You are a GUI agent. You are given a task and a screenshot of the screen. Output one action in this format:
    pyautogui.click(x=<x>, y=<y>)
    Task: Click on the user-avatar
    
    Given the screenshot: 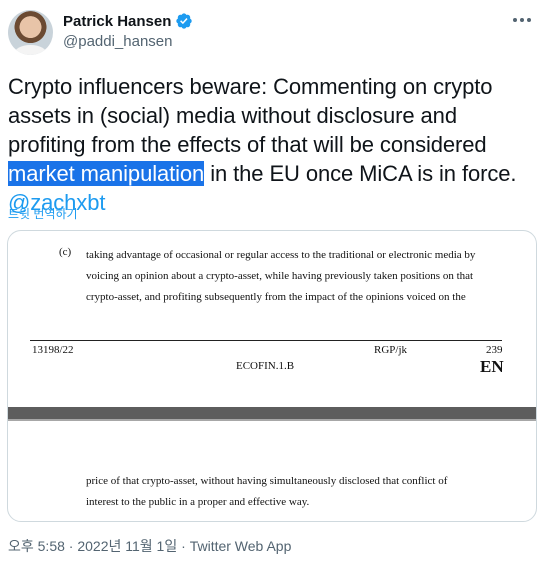 What is the action you would take?
    pyautogui.click(x=30, y=32)
    